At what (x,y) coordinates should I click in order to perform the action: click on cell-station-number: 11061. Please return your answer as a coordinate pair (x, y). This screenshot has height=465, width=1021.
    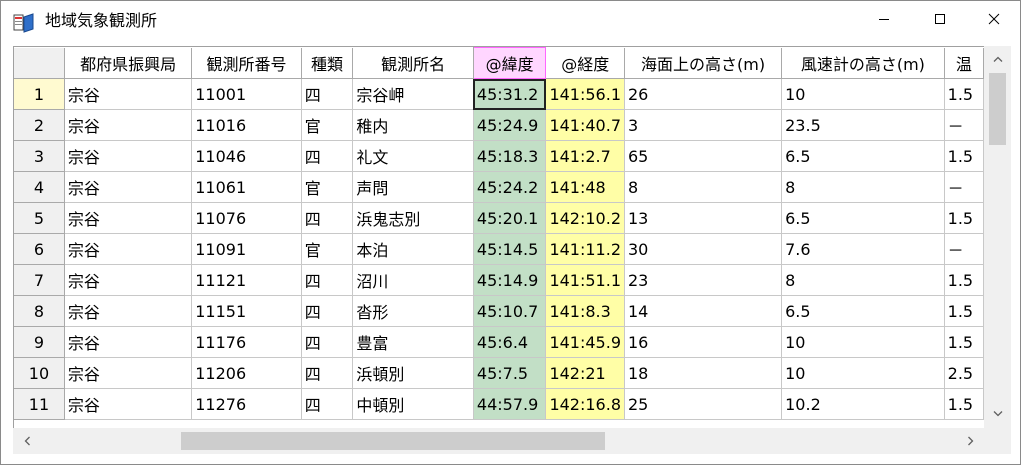
    Looking at the image, I should click on (246, 187).